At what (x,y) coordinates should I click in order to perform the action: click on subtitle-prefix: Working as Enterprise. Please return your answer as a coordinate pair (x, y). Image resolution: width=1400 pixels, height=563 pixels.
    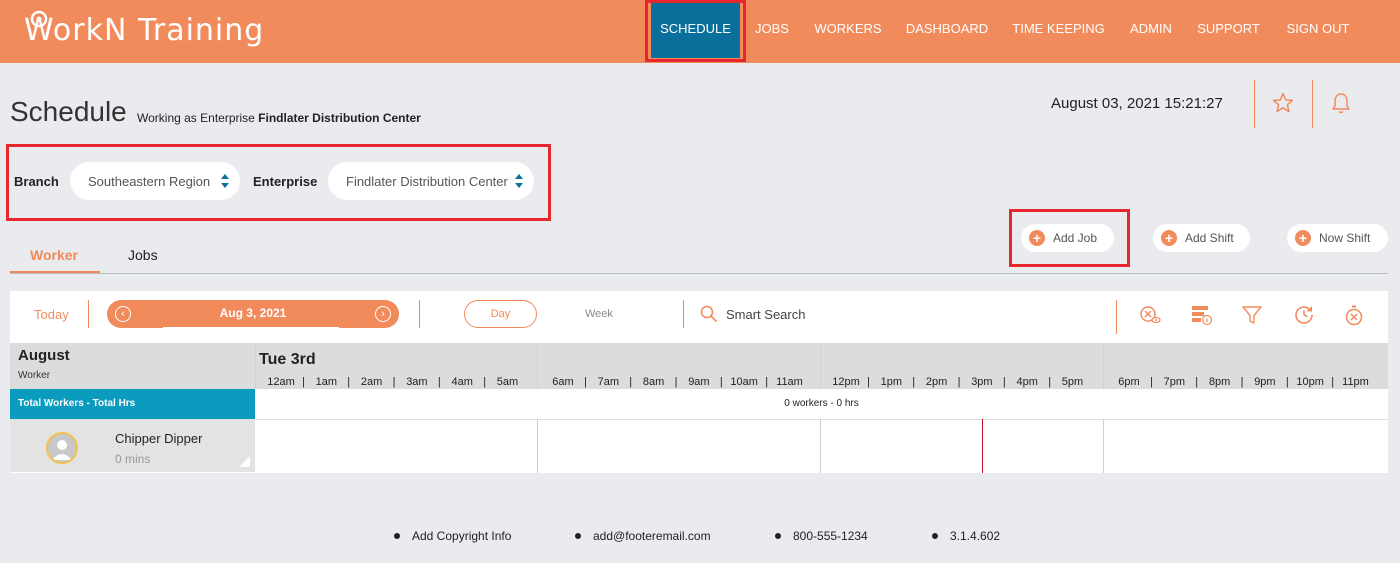
    Looking at the image, I should click on (196, 118).